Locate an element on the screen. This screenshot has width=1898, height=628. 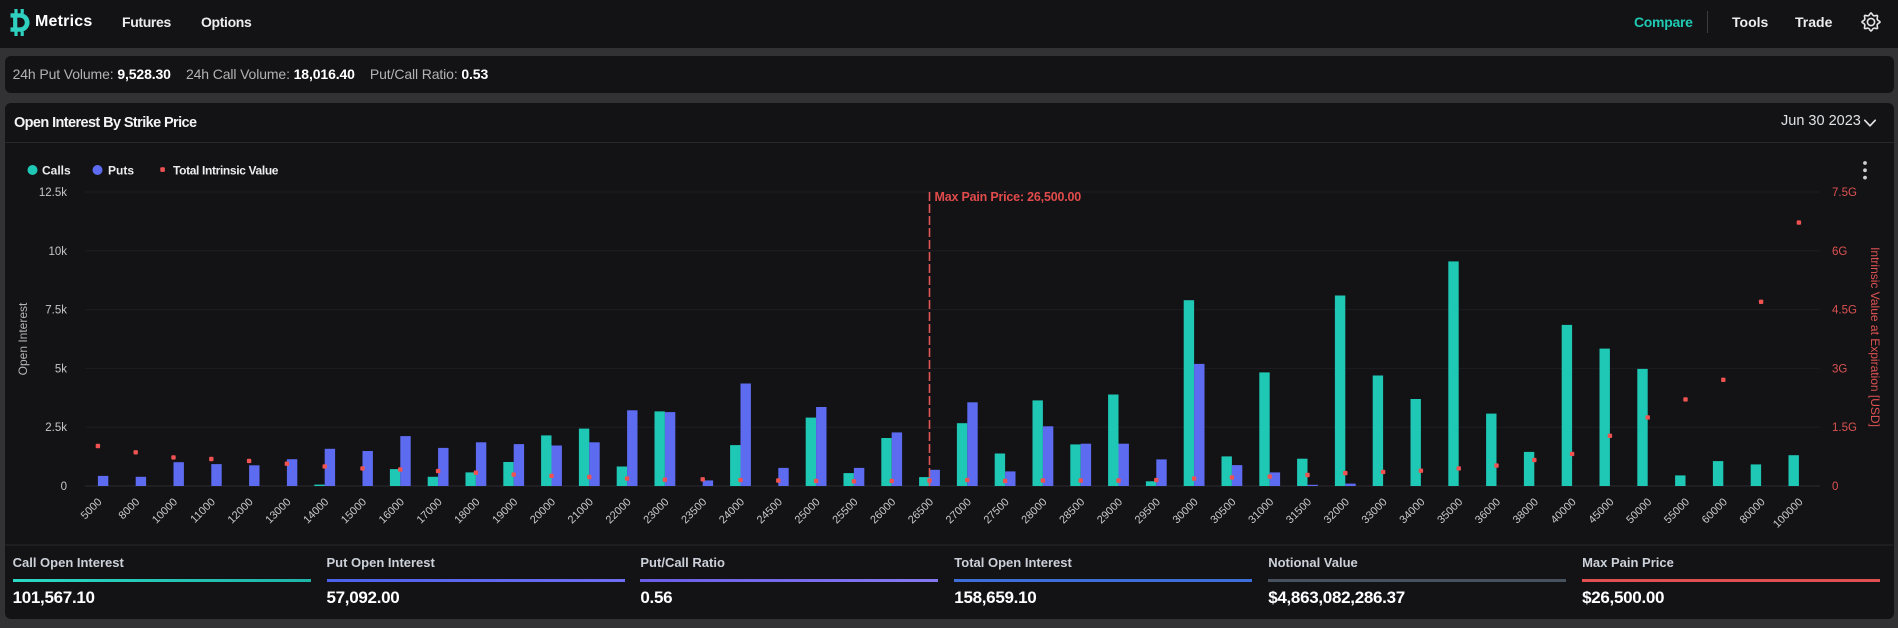
svg-text: 4.5G is located at coordinates (1844, 311).